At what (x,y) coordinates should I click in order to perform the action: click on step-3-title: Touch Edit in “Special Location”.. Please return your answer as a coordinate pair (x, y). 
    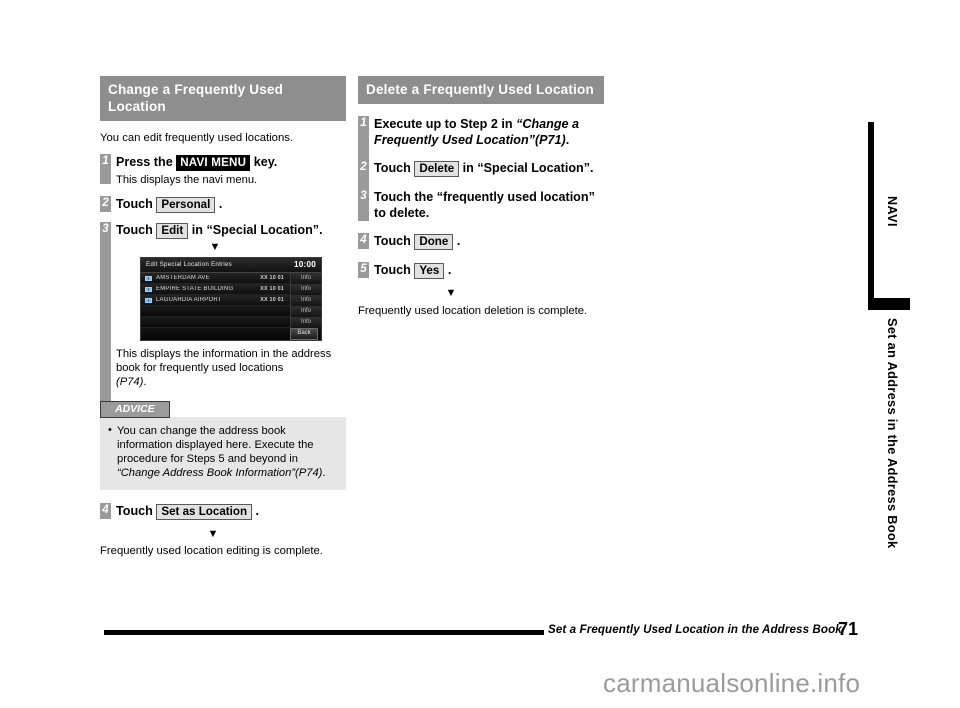
    Looking at the image, I should click on (231, 230).